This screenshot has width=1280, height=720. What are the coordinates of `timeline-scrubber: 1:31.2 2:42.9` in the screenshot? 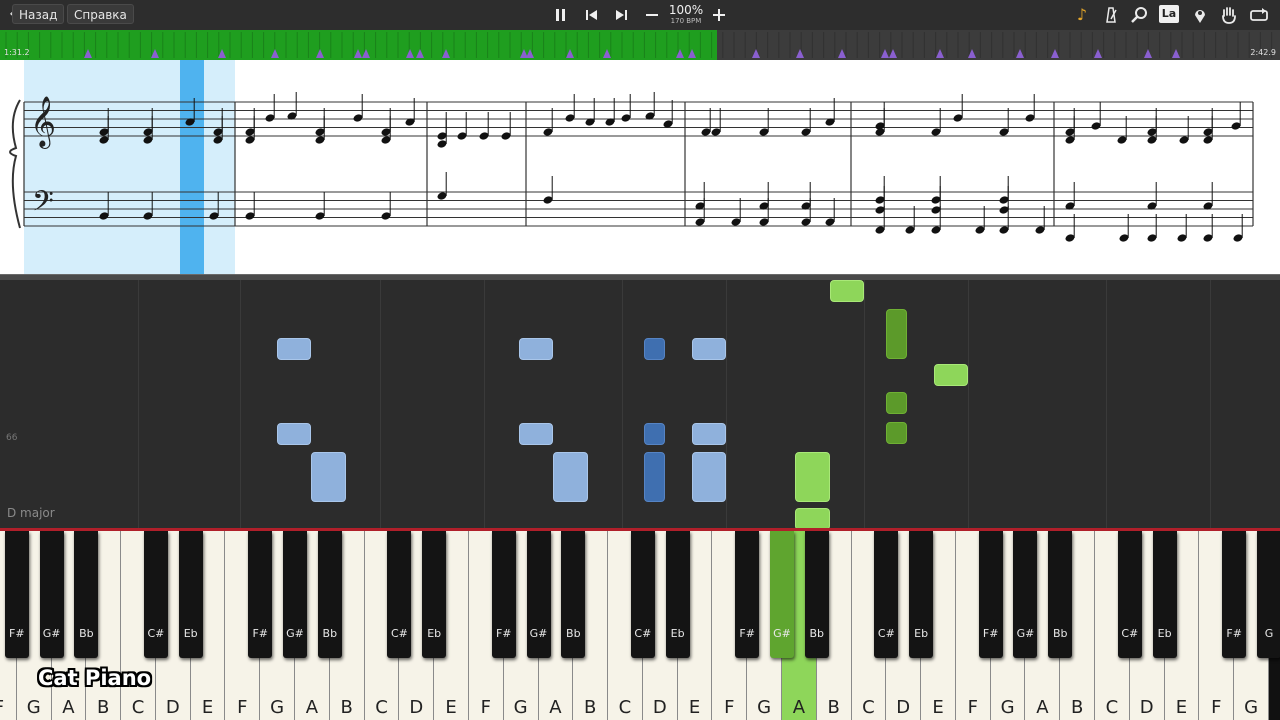 It's located at (640, 45).